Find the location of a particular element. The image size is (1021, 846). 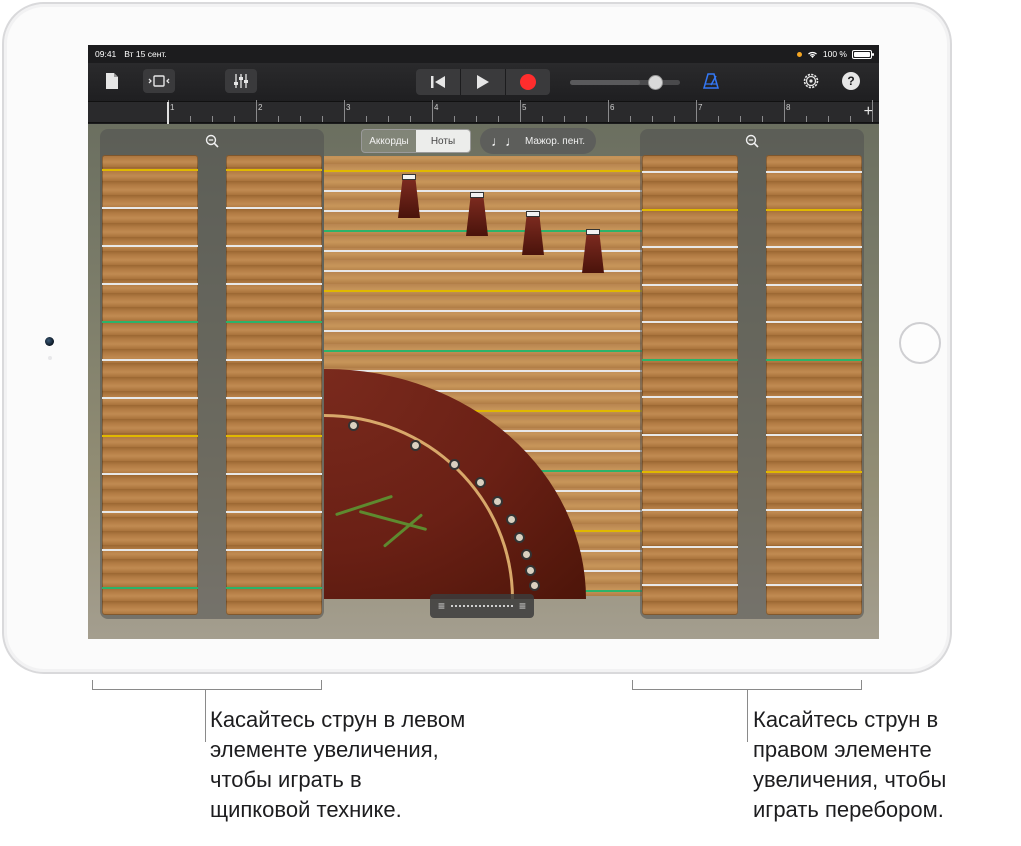

segment-notes: Ноты is located at coordinates (443, 141).